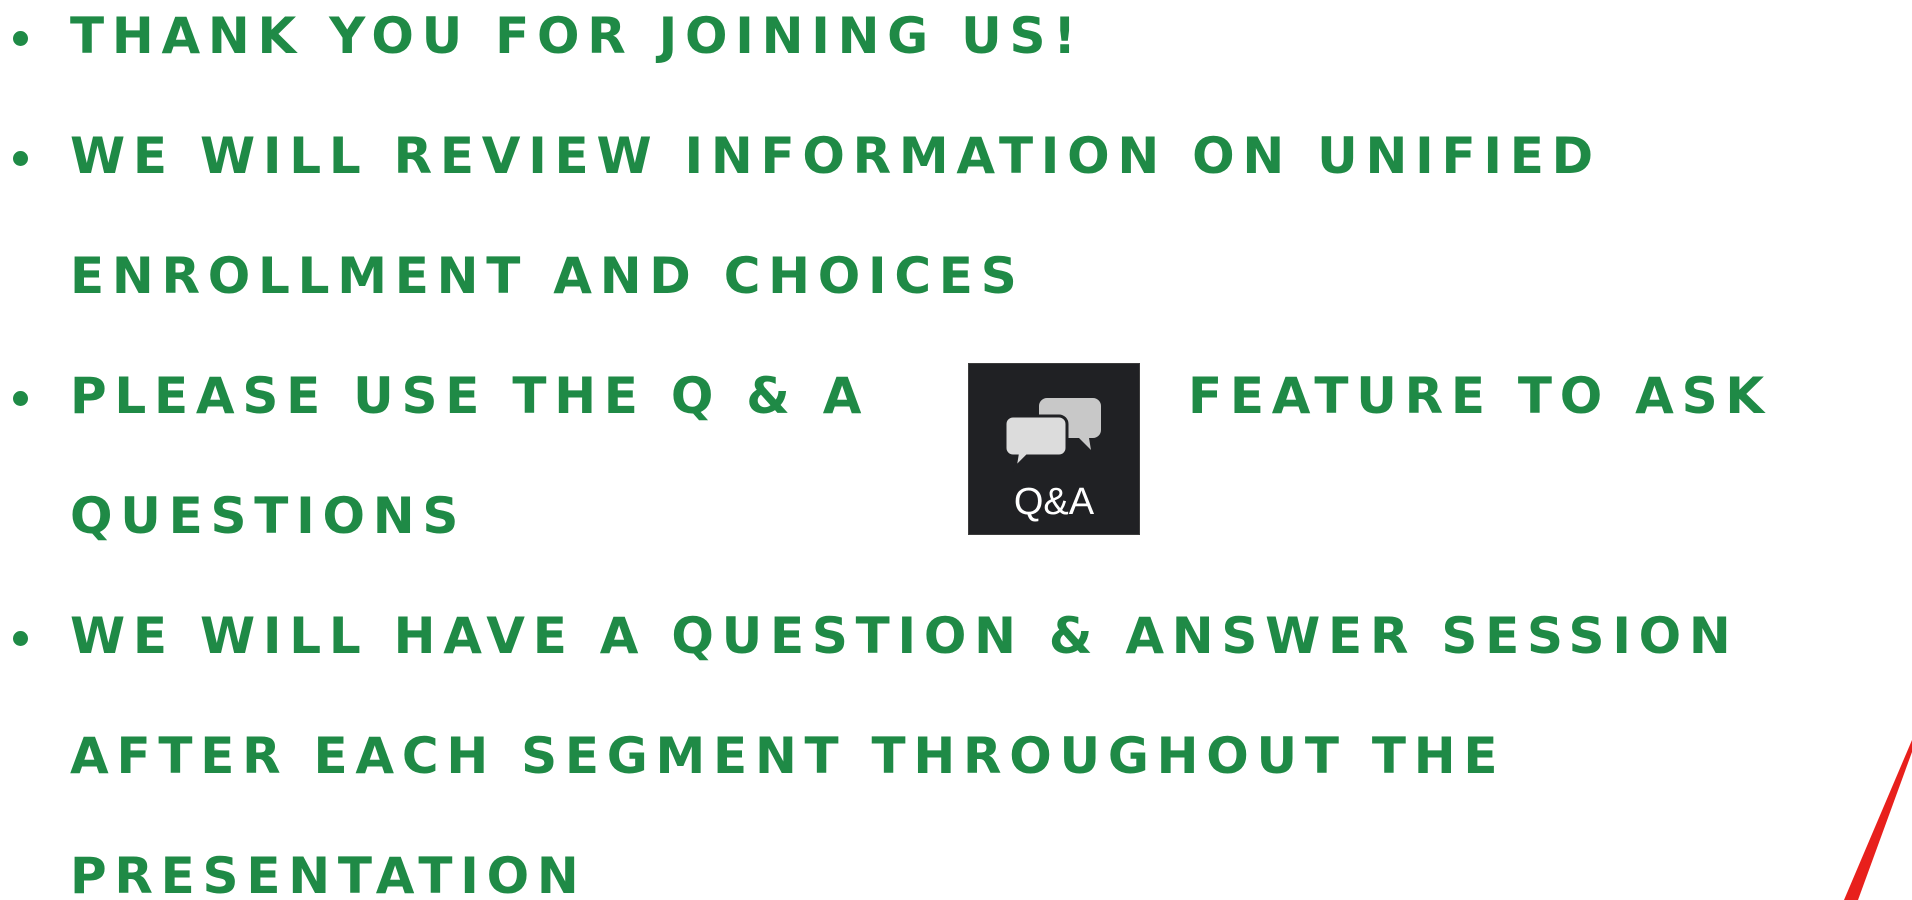  Describe the element at coordinates (1480, 396) in the screenshot. I see `bullet-3-after-icon: FEATURE TO ASK` at that location.